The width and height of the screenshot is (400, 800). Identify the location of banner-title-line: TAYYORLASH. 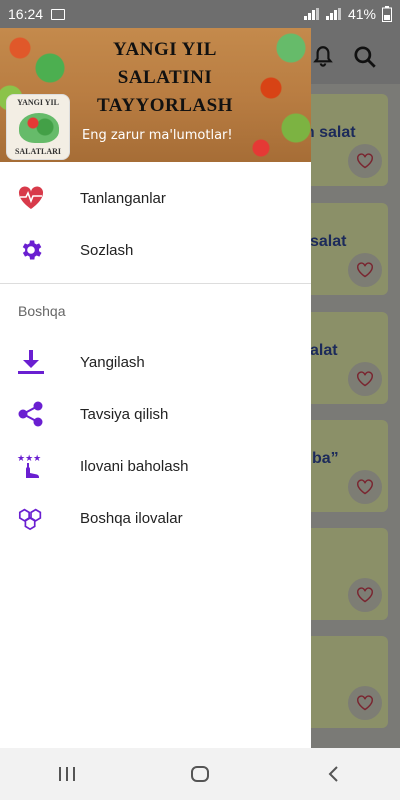
(165, 105).